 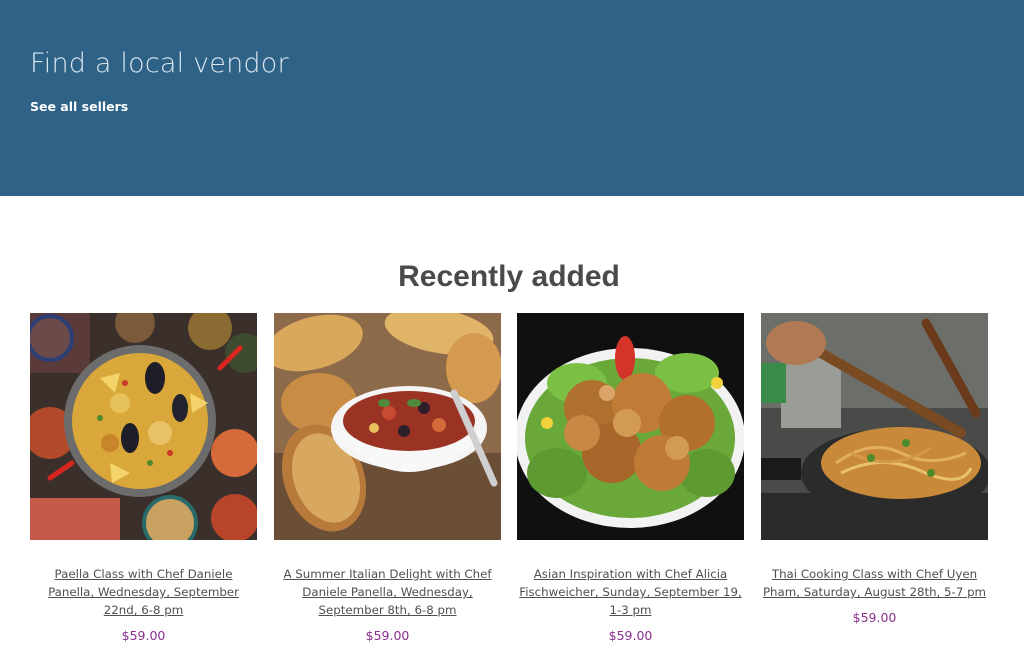 I want to click on see-all-sellers-link: See all sellers, so click(x=79, y=106).